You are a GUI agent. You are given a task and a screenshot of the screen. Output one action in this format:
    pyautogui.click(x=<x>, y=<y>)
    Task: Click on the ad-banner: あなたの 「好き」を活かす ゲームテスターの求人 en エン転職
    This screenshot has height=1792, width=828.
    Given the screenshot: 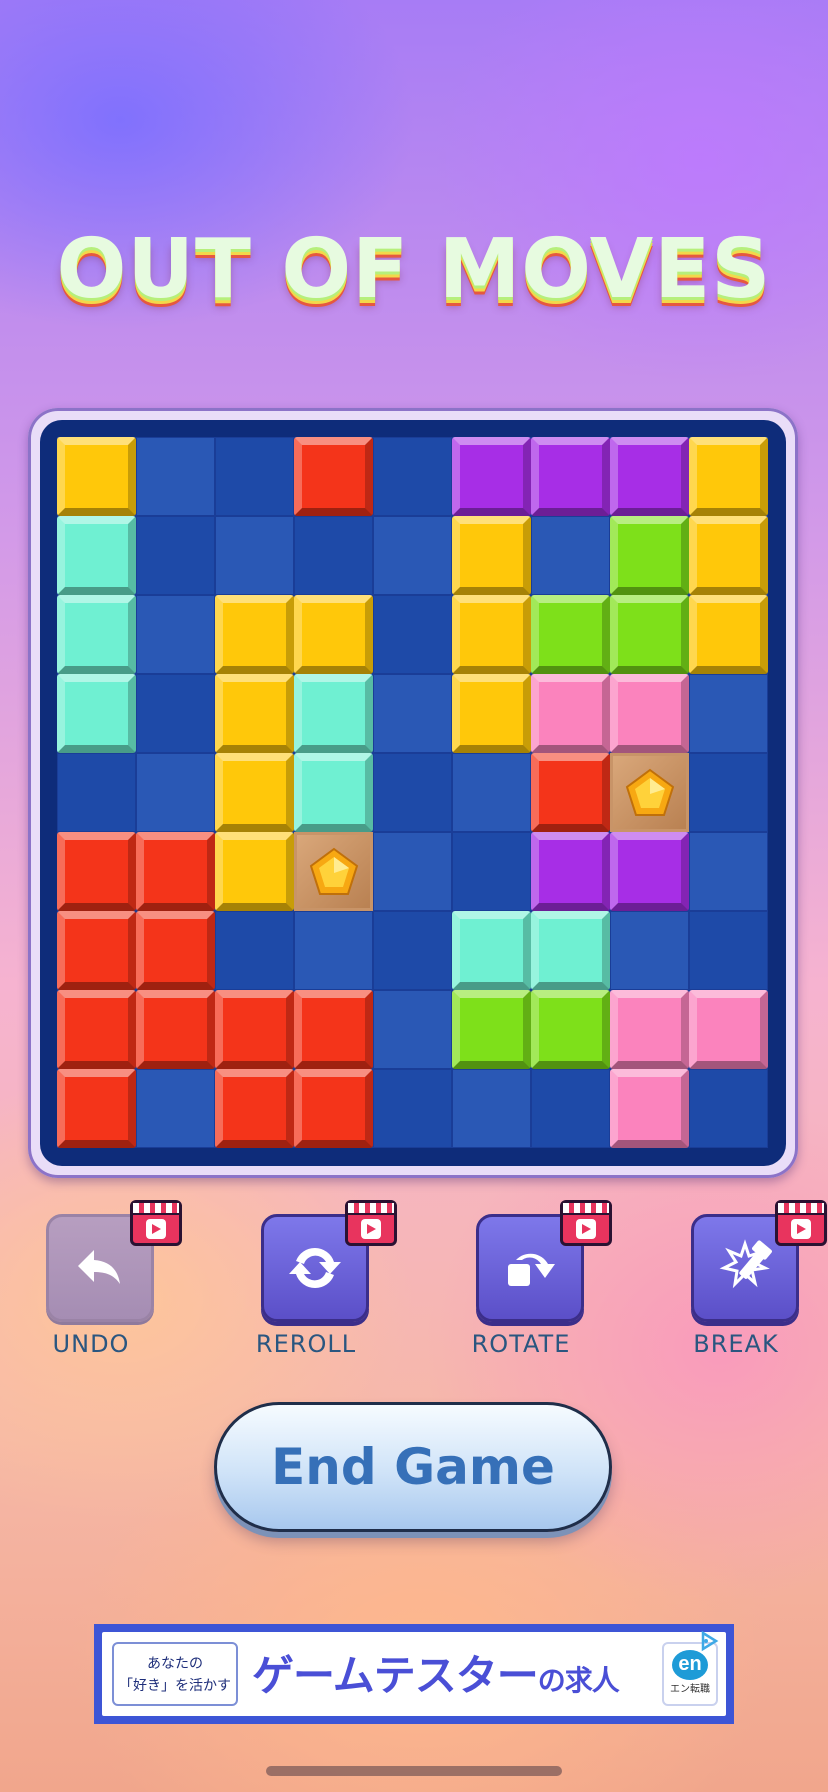 What is the action you would take?
    pyautogui.click(x=414, y=1674)
    